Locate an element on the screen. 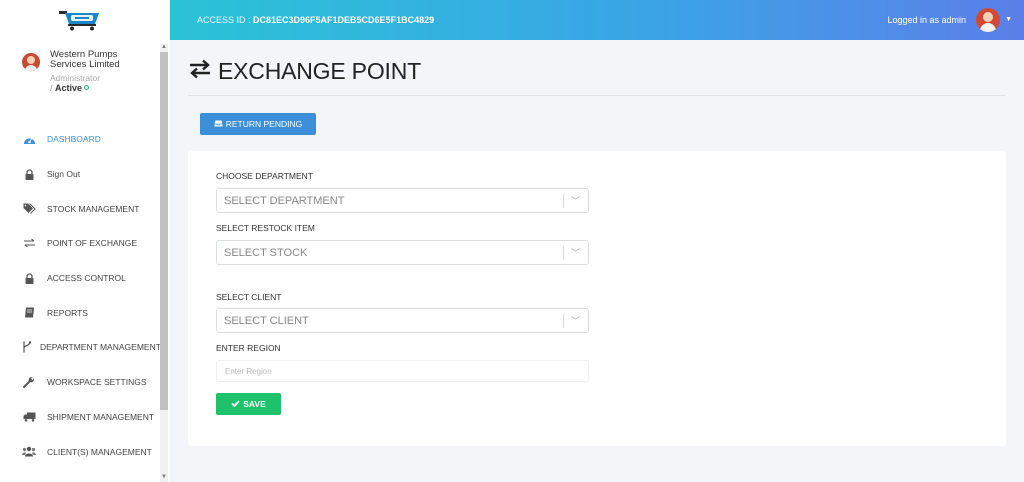  inbox-icon is located at coordinates (218, 124).